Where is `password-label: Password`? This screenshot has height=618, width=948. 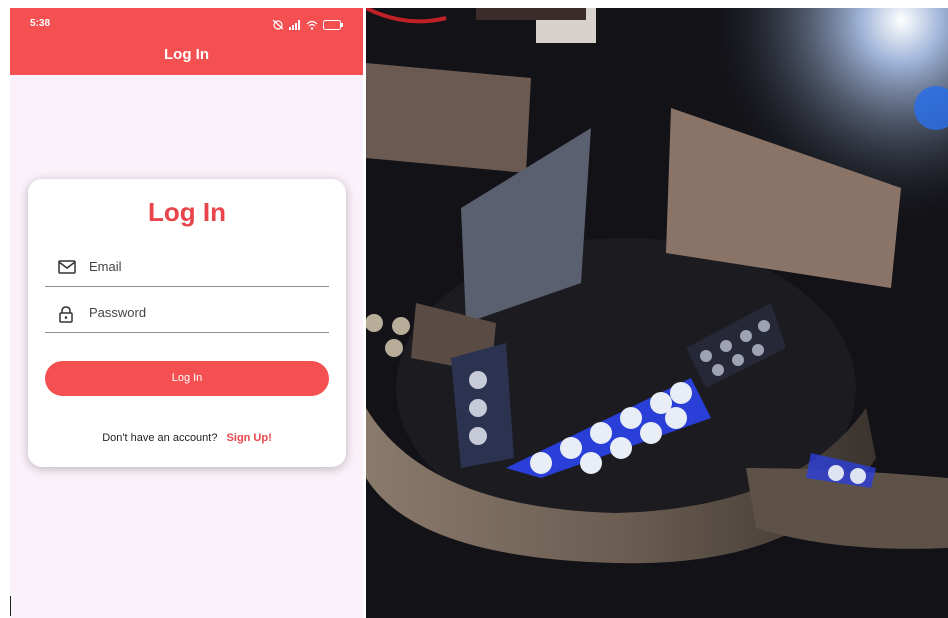 password-label: Password is located at coordinates (118, 312).